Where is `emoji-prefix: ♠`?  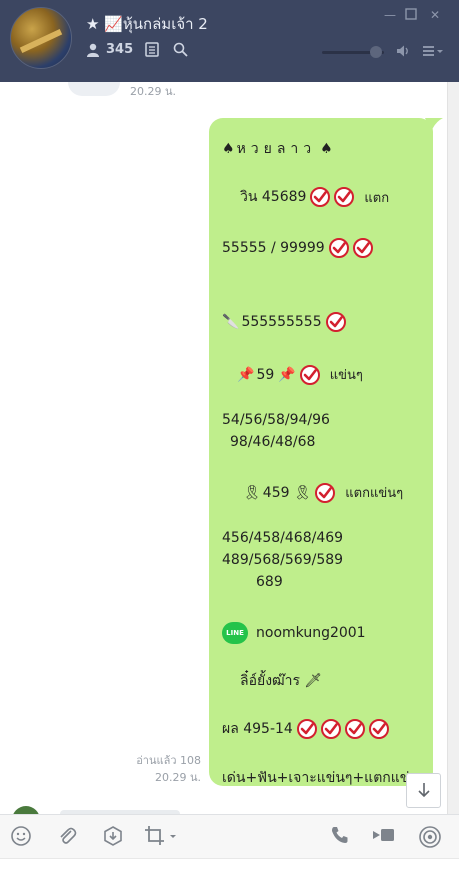 emoji-prefix: ♠ is located at coordinates (228, 149).